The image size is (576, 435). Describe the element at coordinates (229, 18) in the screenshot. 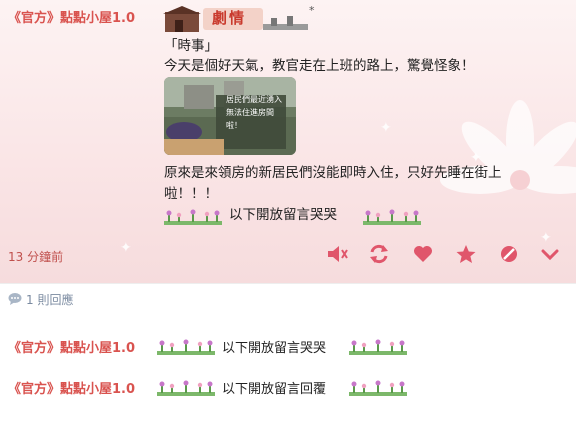

I see `mood-label: 劇情` at that location.